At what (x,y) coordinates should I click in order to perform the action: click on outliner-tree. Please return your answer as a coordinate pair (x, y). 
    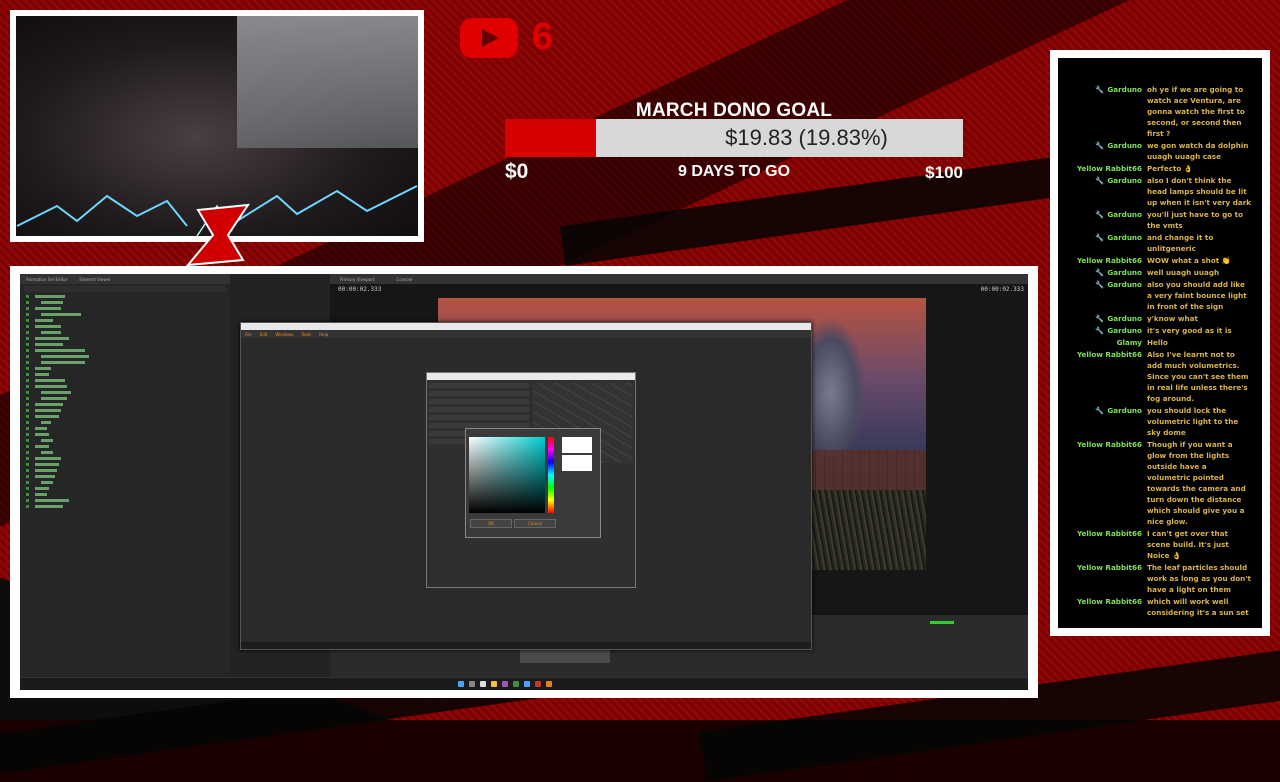
    Looking at the image, I should click on (125, 401).